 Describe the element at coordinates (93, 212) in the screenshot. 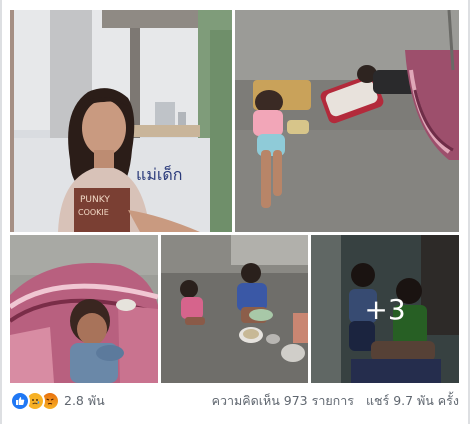

I see `shirt-text-2: COOKIE` at that location.